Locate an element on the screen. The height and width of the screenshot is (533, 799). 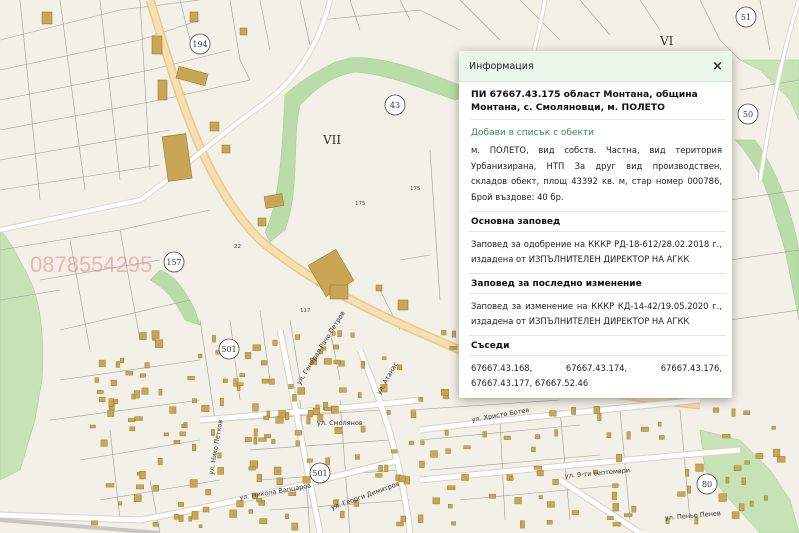
section-title-main-order: Основна заповед is located at coordinates (597, 221).